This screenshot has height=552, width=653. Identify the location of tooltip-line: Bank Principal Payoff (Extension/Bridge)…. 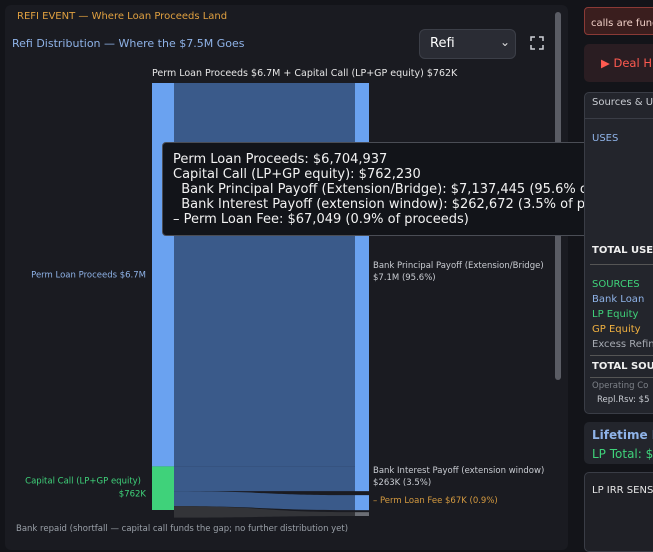
(413, 189).